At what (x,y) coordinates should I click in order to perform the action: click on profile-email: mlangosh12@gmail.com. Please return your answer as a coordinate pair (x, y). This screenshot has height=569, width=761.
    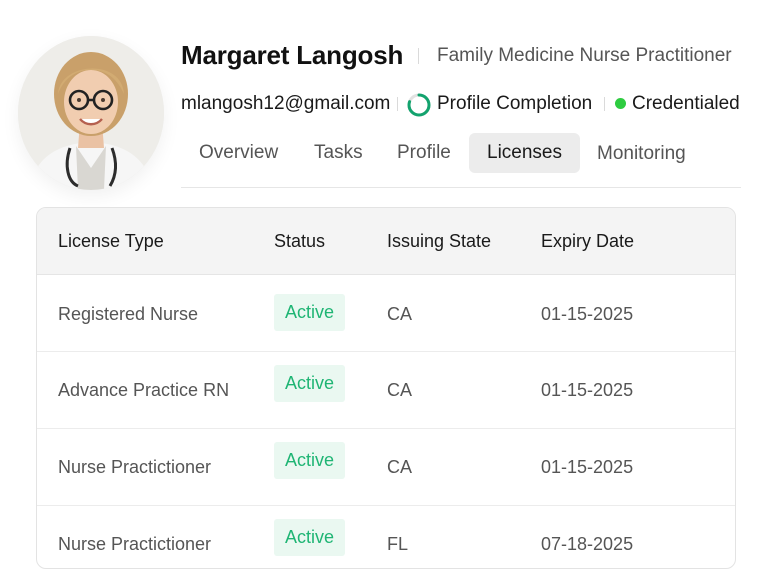
    Looking at the image, I should click on (285, 104).